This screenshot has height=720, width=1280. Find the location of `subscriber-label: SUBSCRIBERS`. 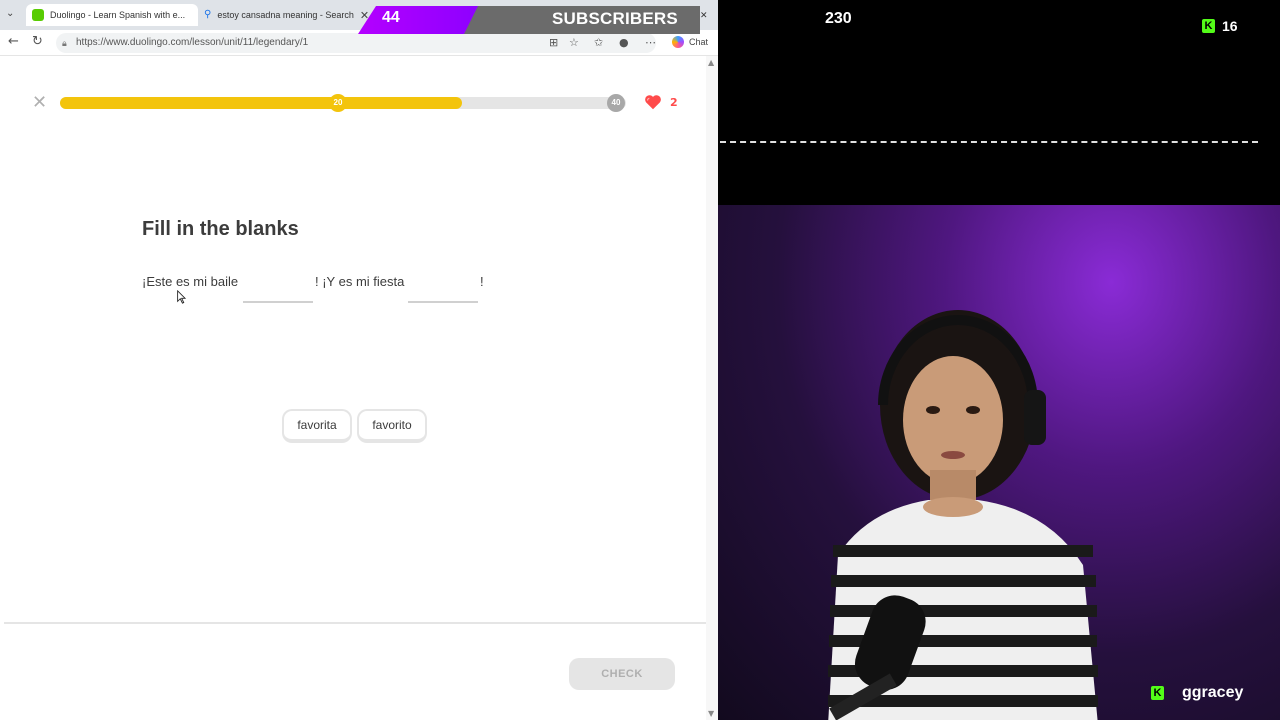

subscriber-label: SUBSCRIBERS is located at coordinates (615, 18).